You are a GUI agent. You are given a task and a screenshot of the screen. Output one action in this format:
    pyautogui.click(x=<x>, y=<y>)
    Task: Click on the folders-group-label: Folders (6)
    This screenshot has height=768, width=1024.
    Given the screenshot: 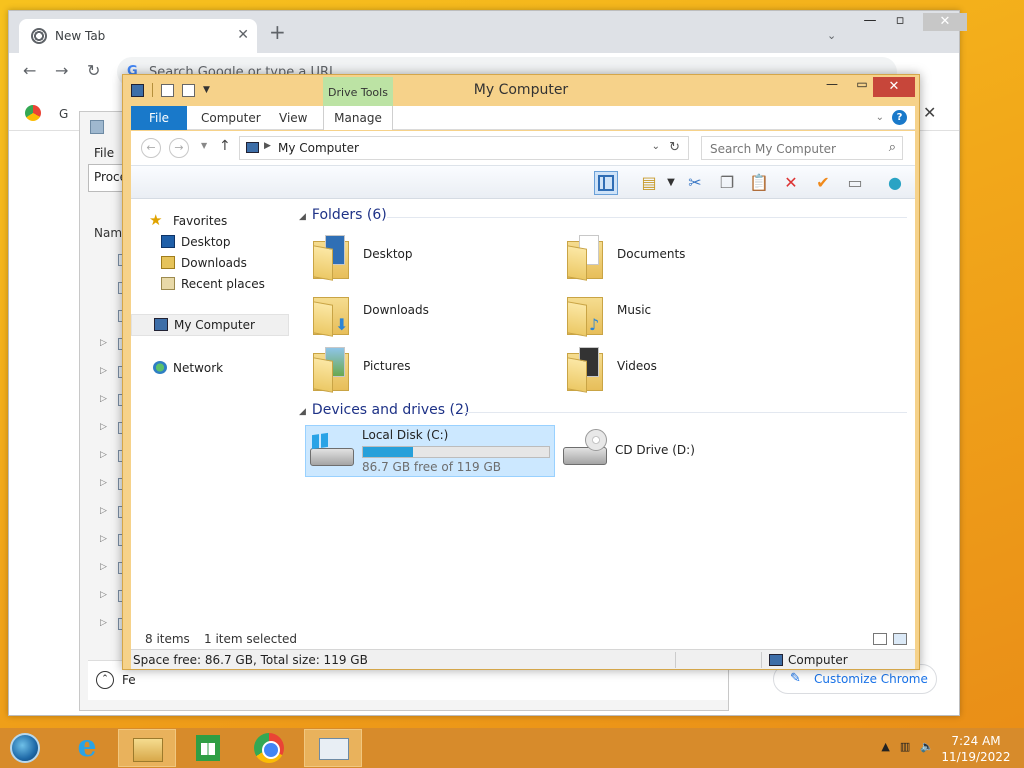 What is the action you would take?
    pyautogui.click(x=349, y=215)
    